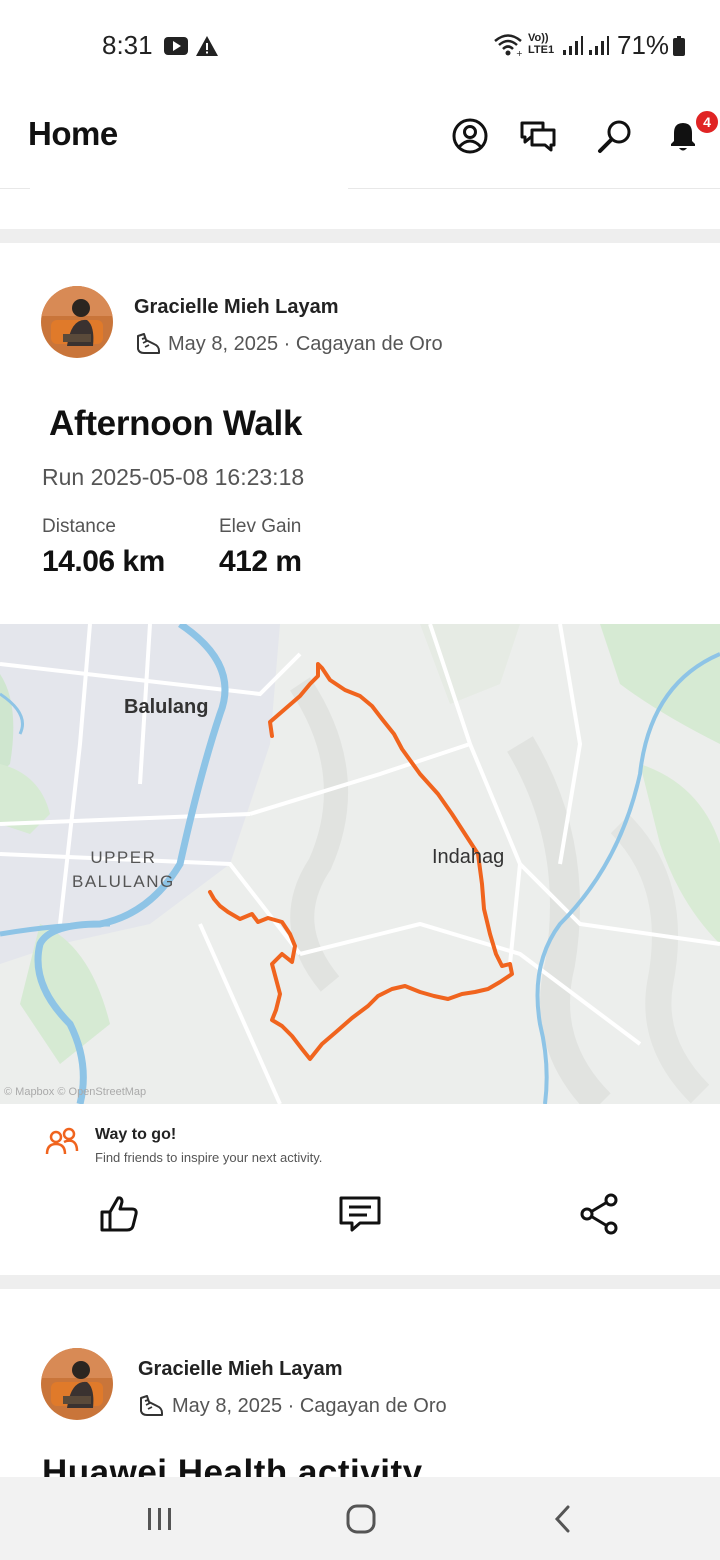 The image size is (720, 1560). I want to click on shoe-icon, so click(148, 343).